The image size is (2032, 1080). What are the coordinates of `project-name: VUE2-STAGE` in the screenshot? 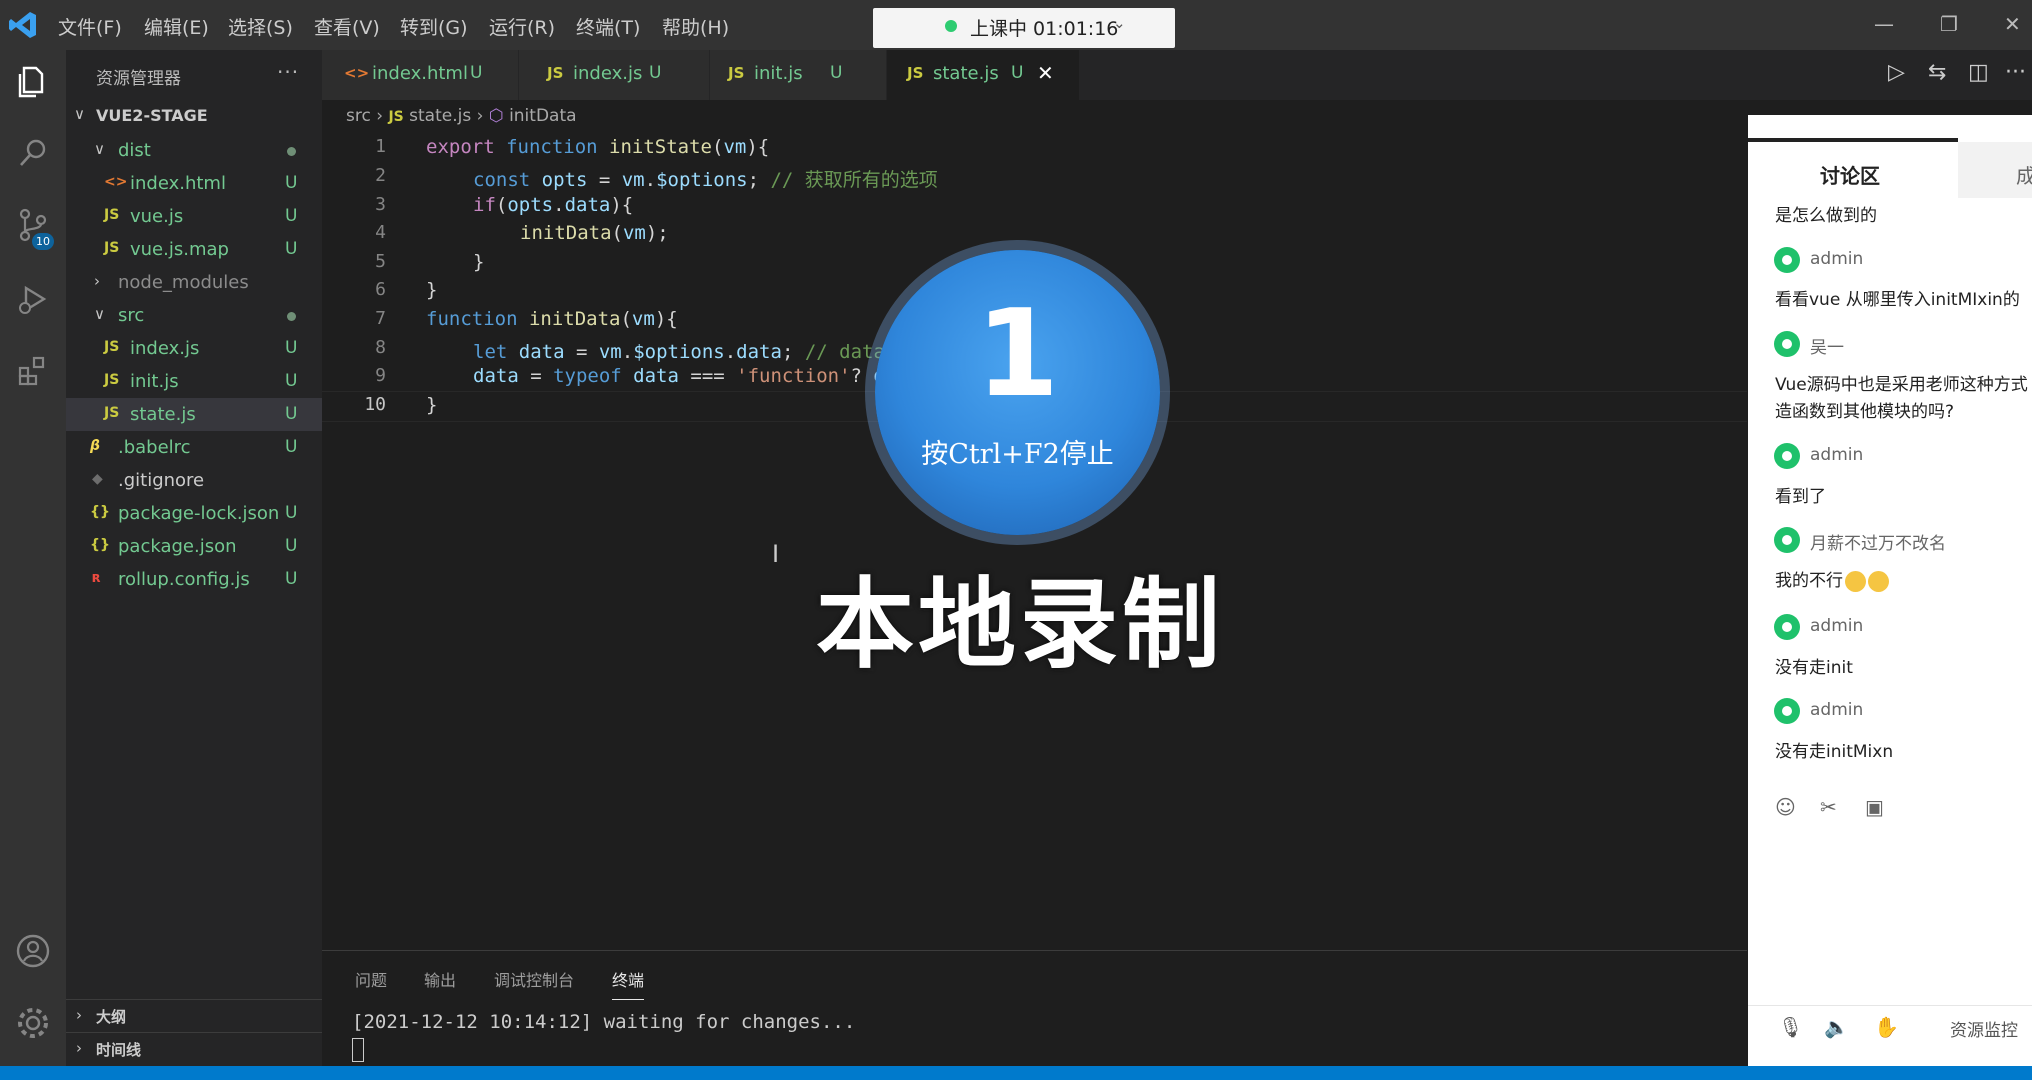 It's located at (152, 115).